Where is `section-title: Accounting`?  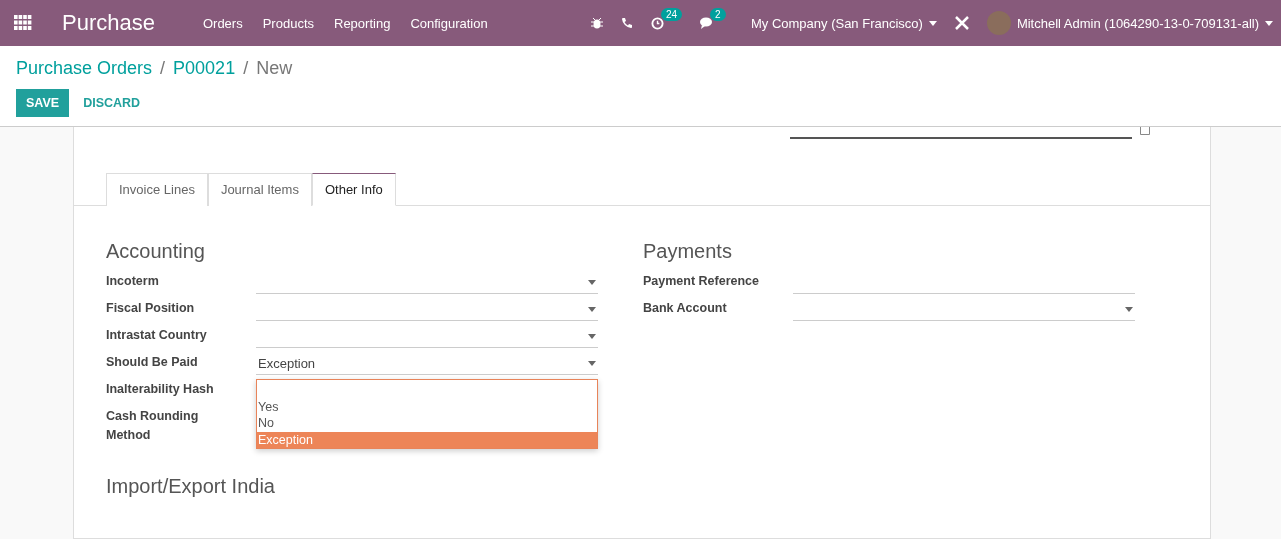 section-title: Accounting is located at coordinates (156, 251).